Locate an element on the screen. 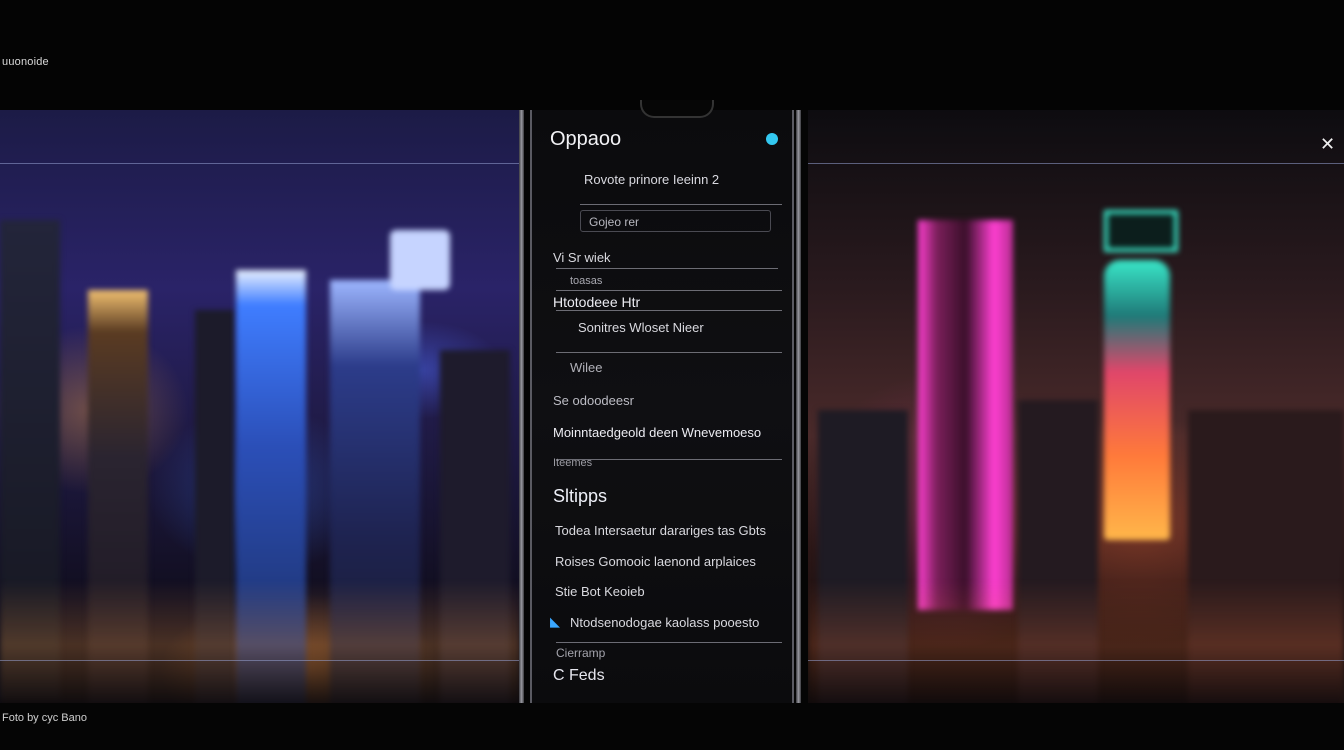 The height and width of the screenshot is (750, 1344). section-item-4: Ntodsenodogae kaolass pooesto is located at coordinates (664, 622).